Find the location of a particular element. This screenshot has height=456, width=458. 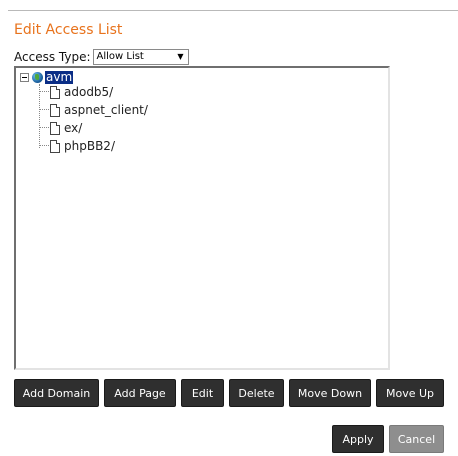

tree-item: ex/ is located at coordinates (60, 128).